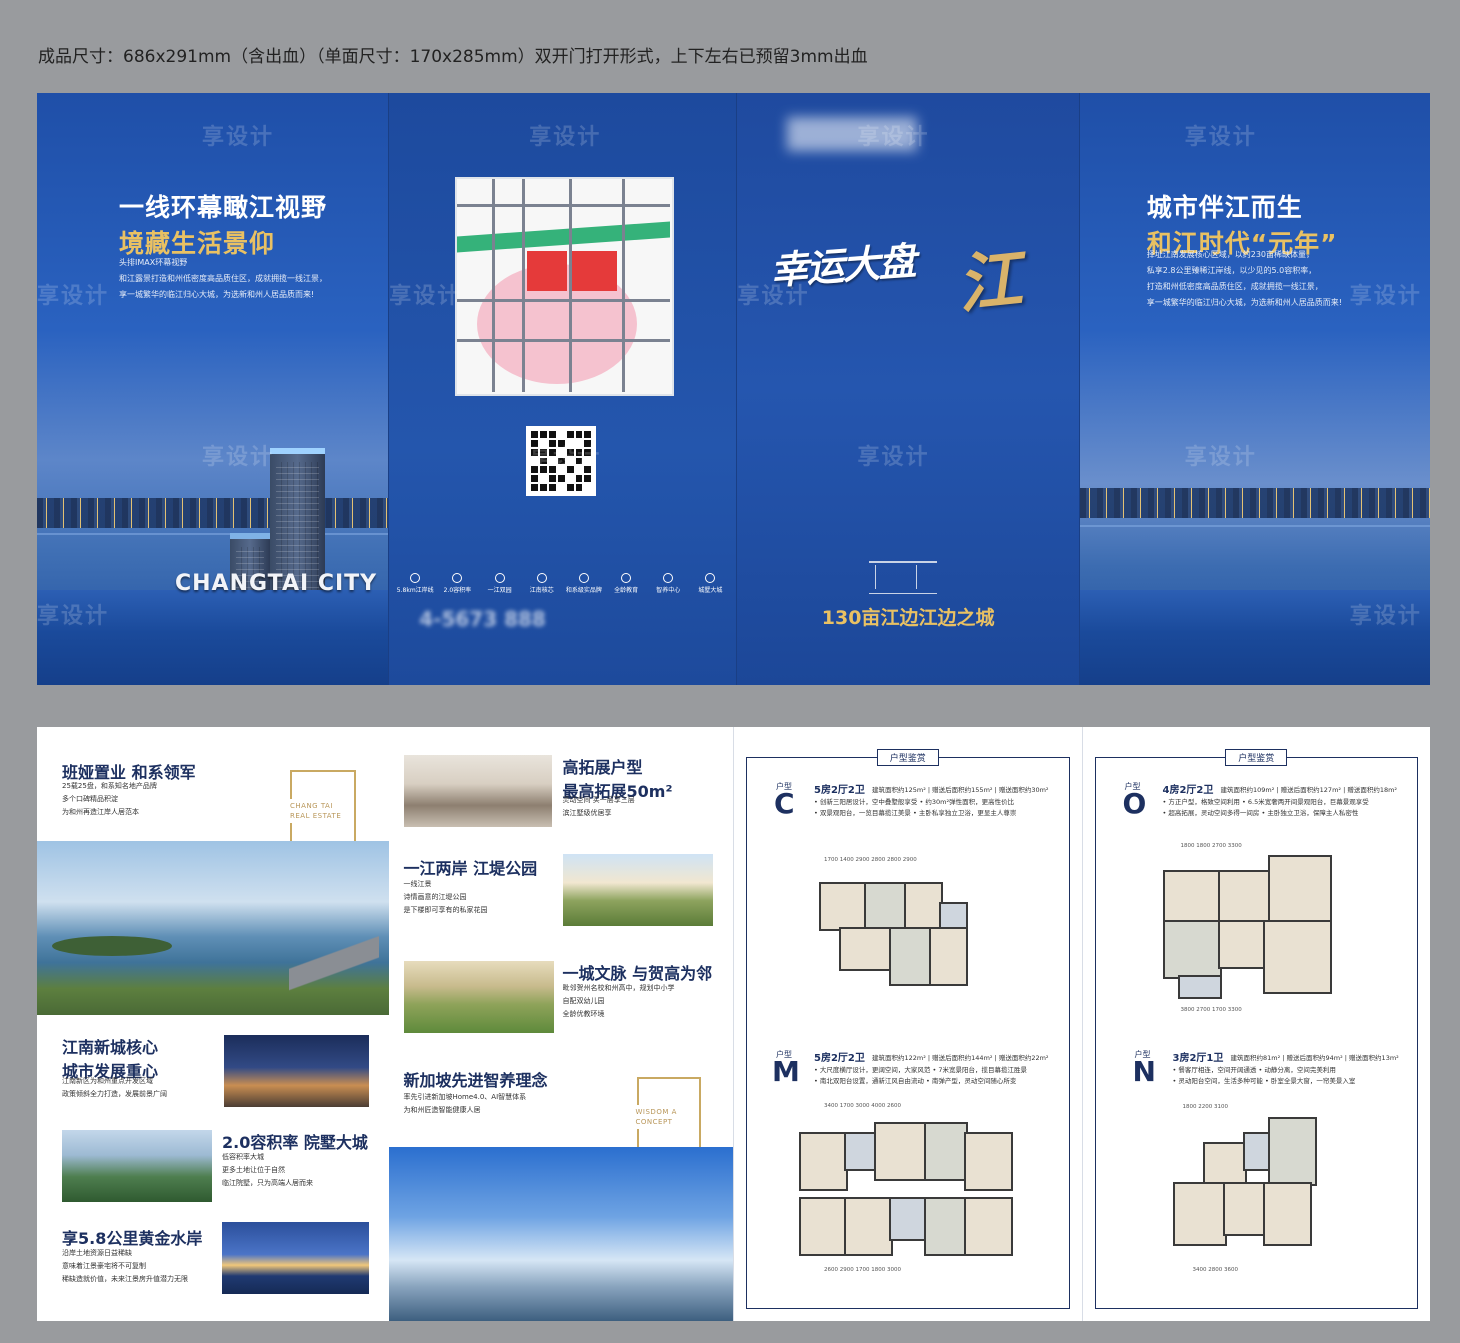 This screenshot has width=1460, height=1343. What do you see at coordinates (560, 1234) in the screenshot?
I see `singapore-skyline-photo` at bounding box center [560, 1234].